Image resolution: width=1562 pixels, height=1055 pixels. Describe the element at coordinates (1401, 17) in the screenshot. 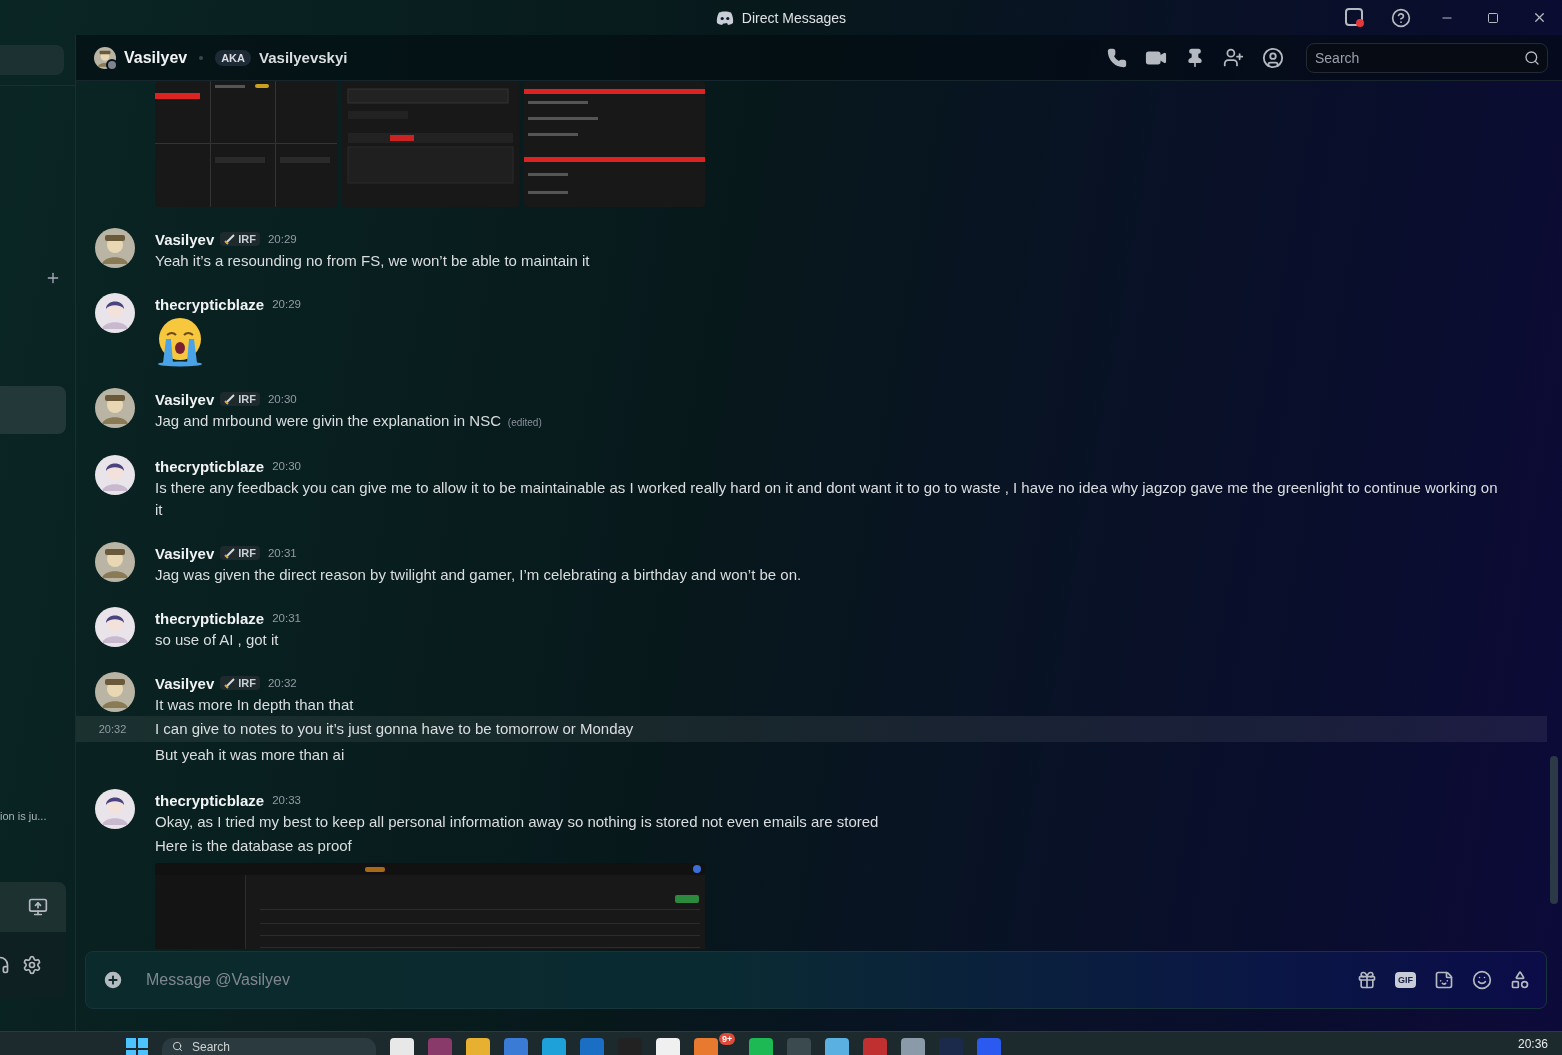

I see `help-icon` at that location.